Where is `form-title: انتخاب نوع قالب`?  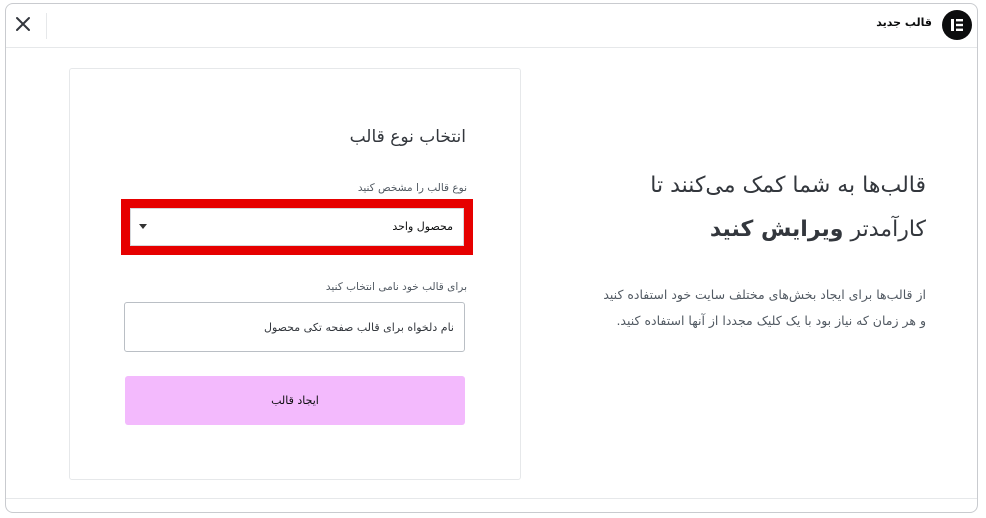
form-title: انتخاب نوع قالب is located at coordinates (407, 137).